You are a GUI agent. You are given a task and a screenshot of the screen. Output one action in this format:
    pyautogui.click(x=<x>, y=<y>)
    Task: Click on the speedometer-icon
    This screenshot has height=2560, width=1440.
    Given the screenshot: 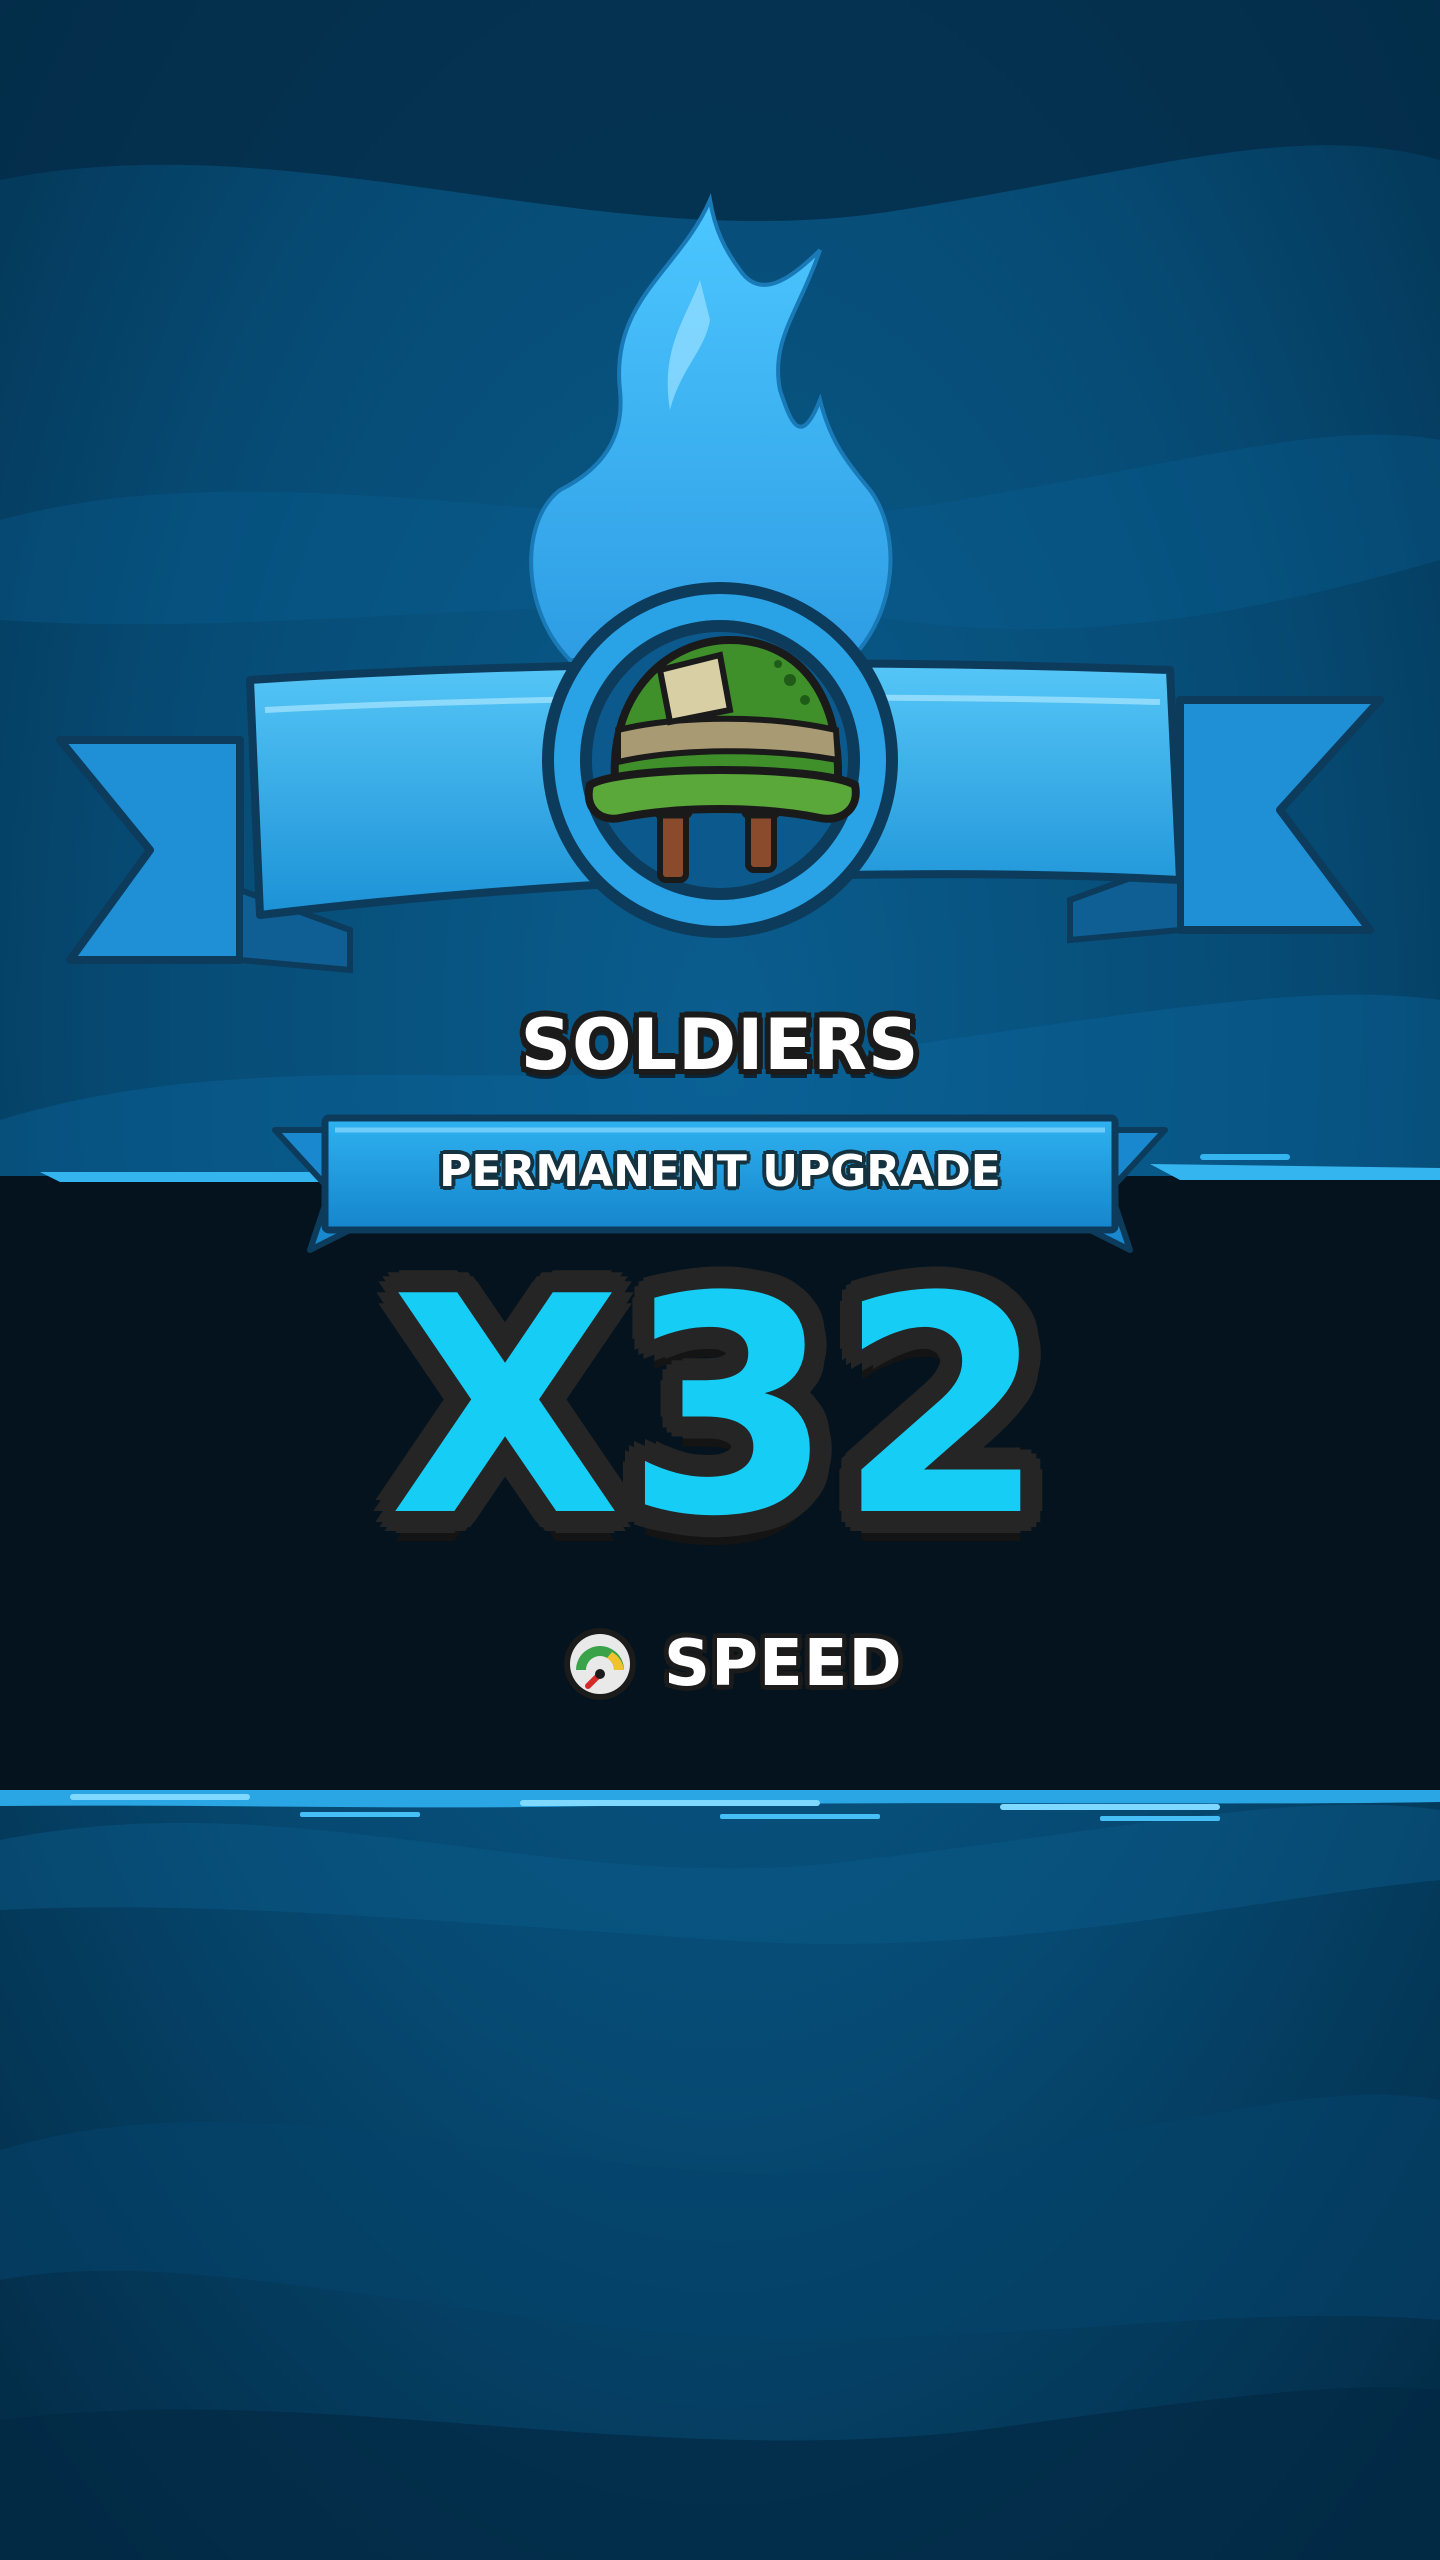 What is the action you would take?
    pyautogui.click(x=600, y=1664)
    